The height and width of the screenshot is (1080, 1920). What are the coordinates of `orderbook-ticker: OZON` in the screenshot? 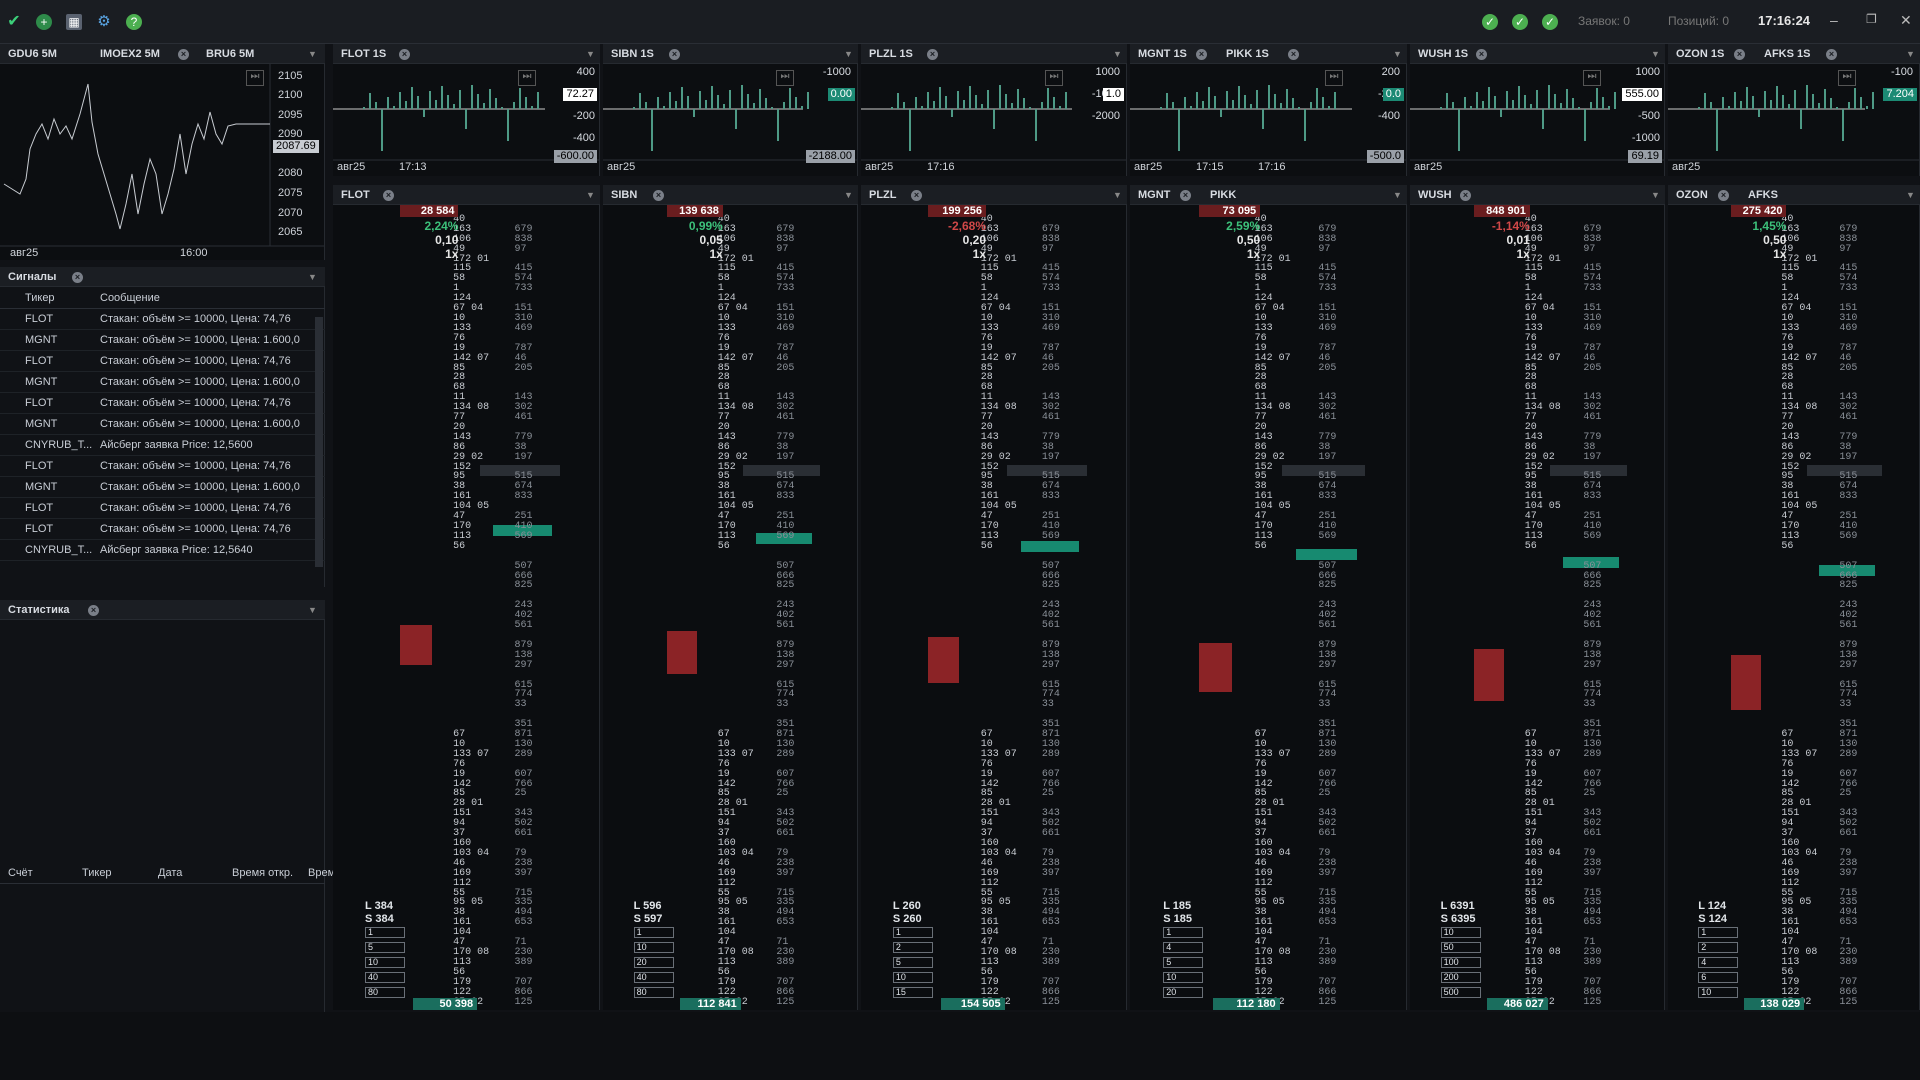 It's located at (1692, 195).